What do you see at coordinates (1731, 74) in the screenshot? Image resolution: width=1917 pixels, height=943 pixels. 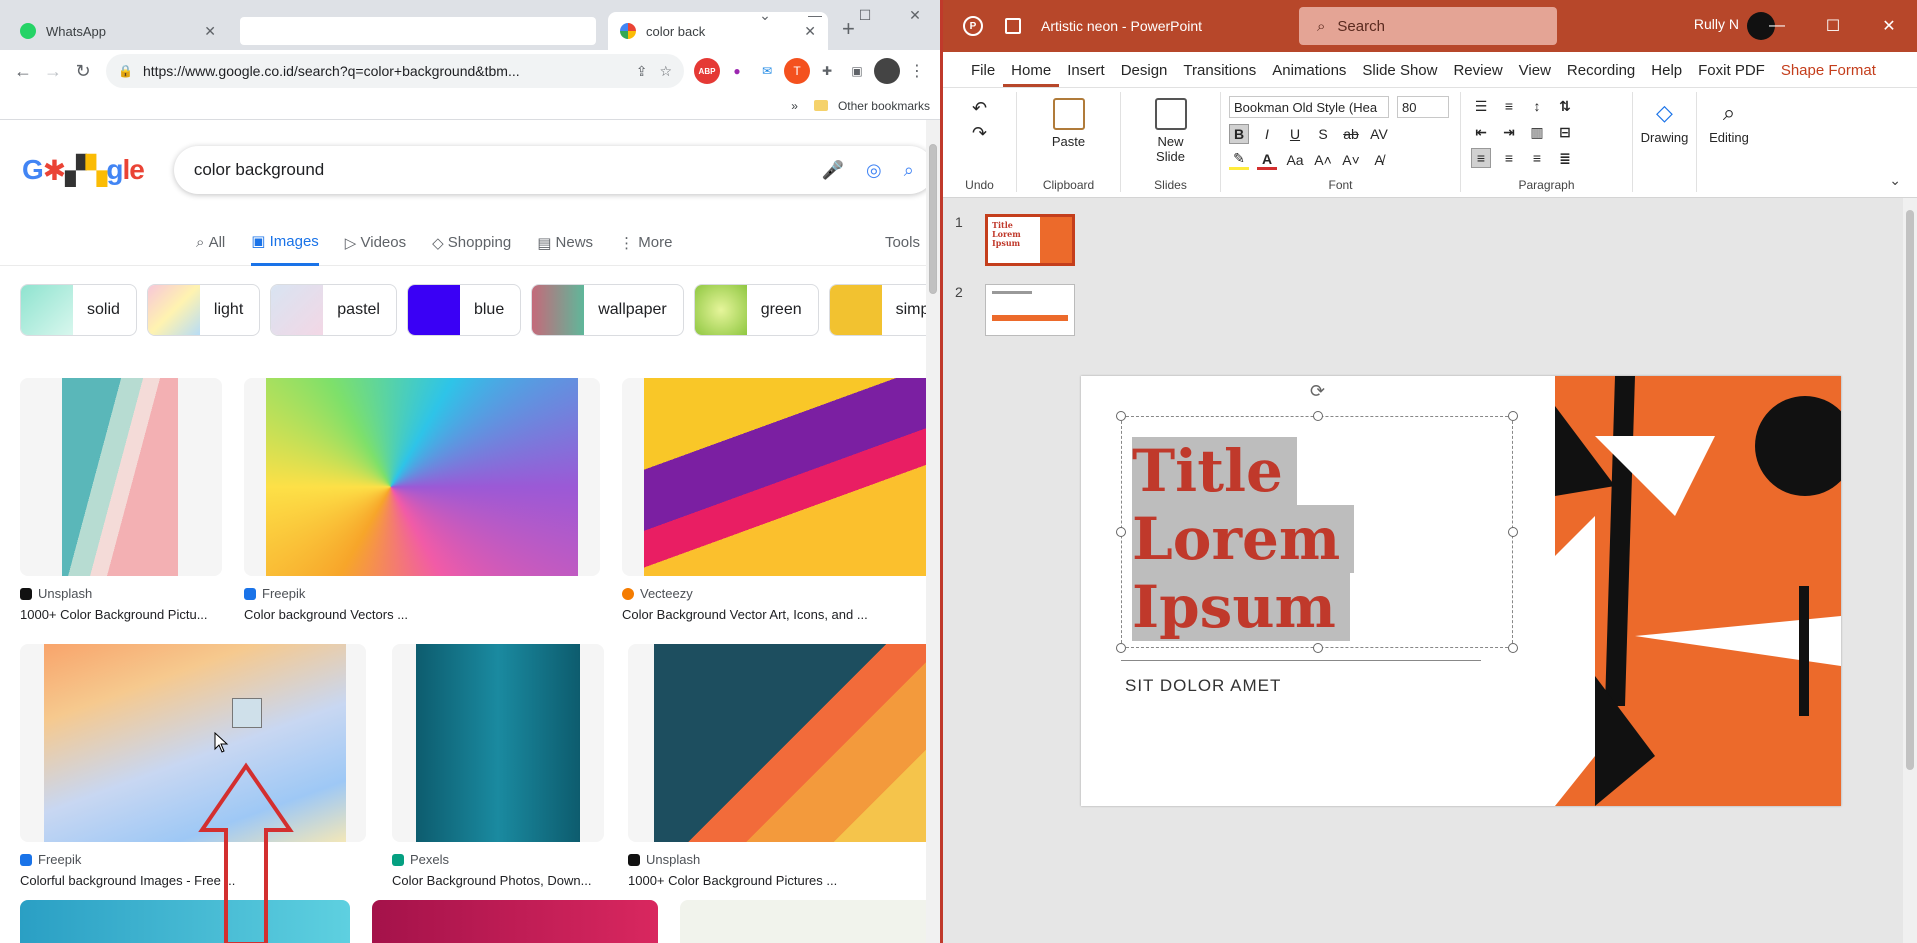 I see `menu-foxit-pdf: Foxit PDF` at bounding box center [1731, 74].